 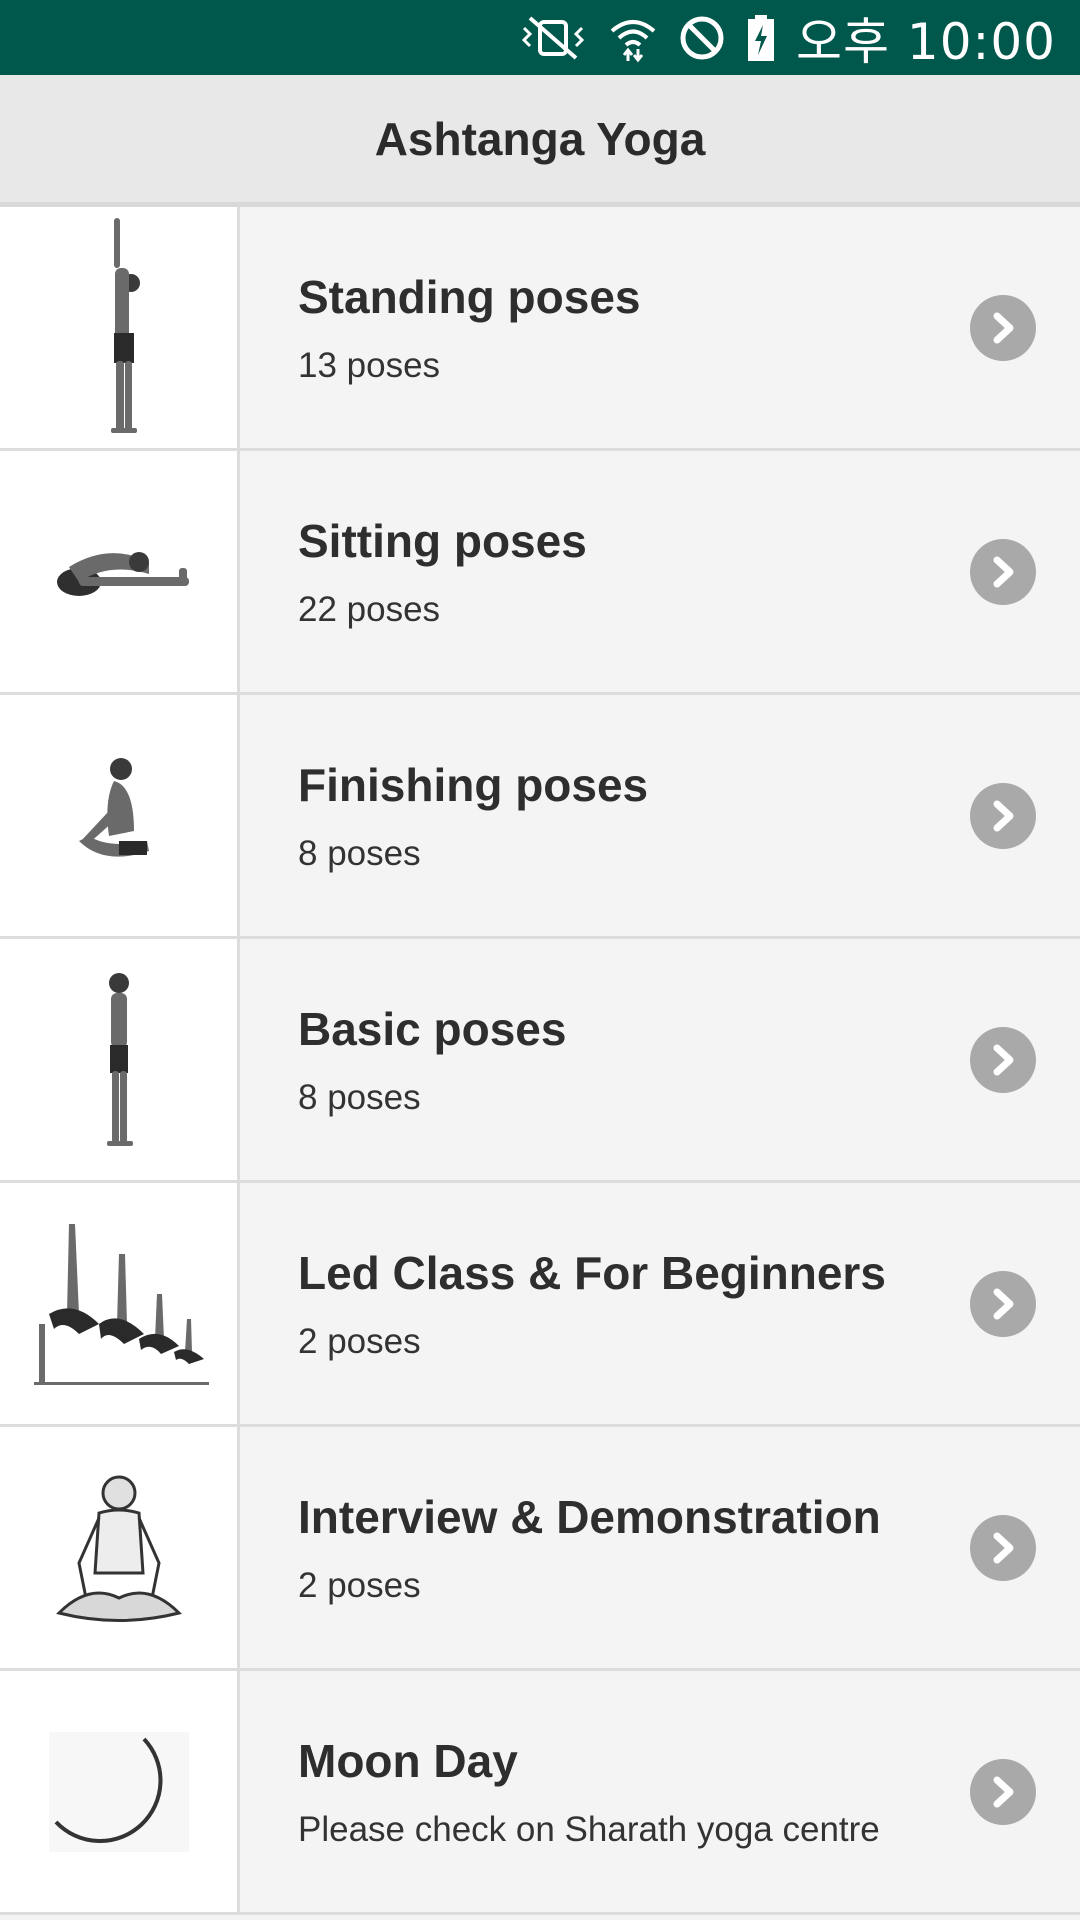 What do you see at coordinates (120, 571) in the screenshot?
I see `sitting-pose-image` at bounding box center [120, 571].